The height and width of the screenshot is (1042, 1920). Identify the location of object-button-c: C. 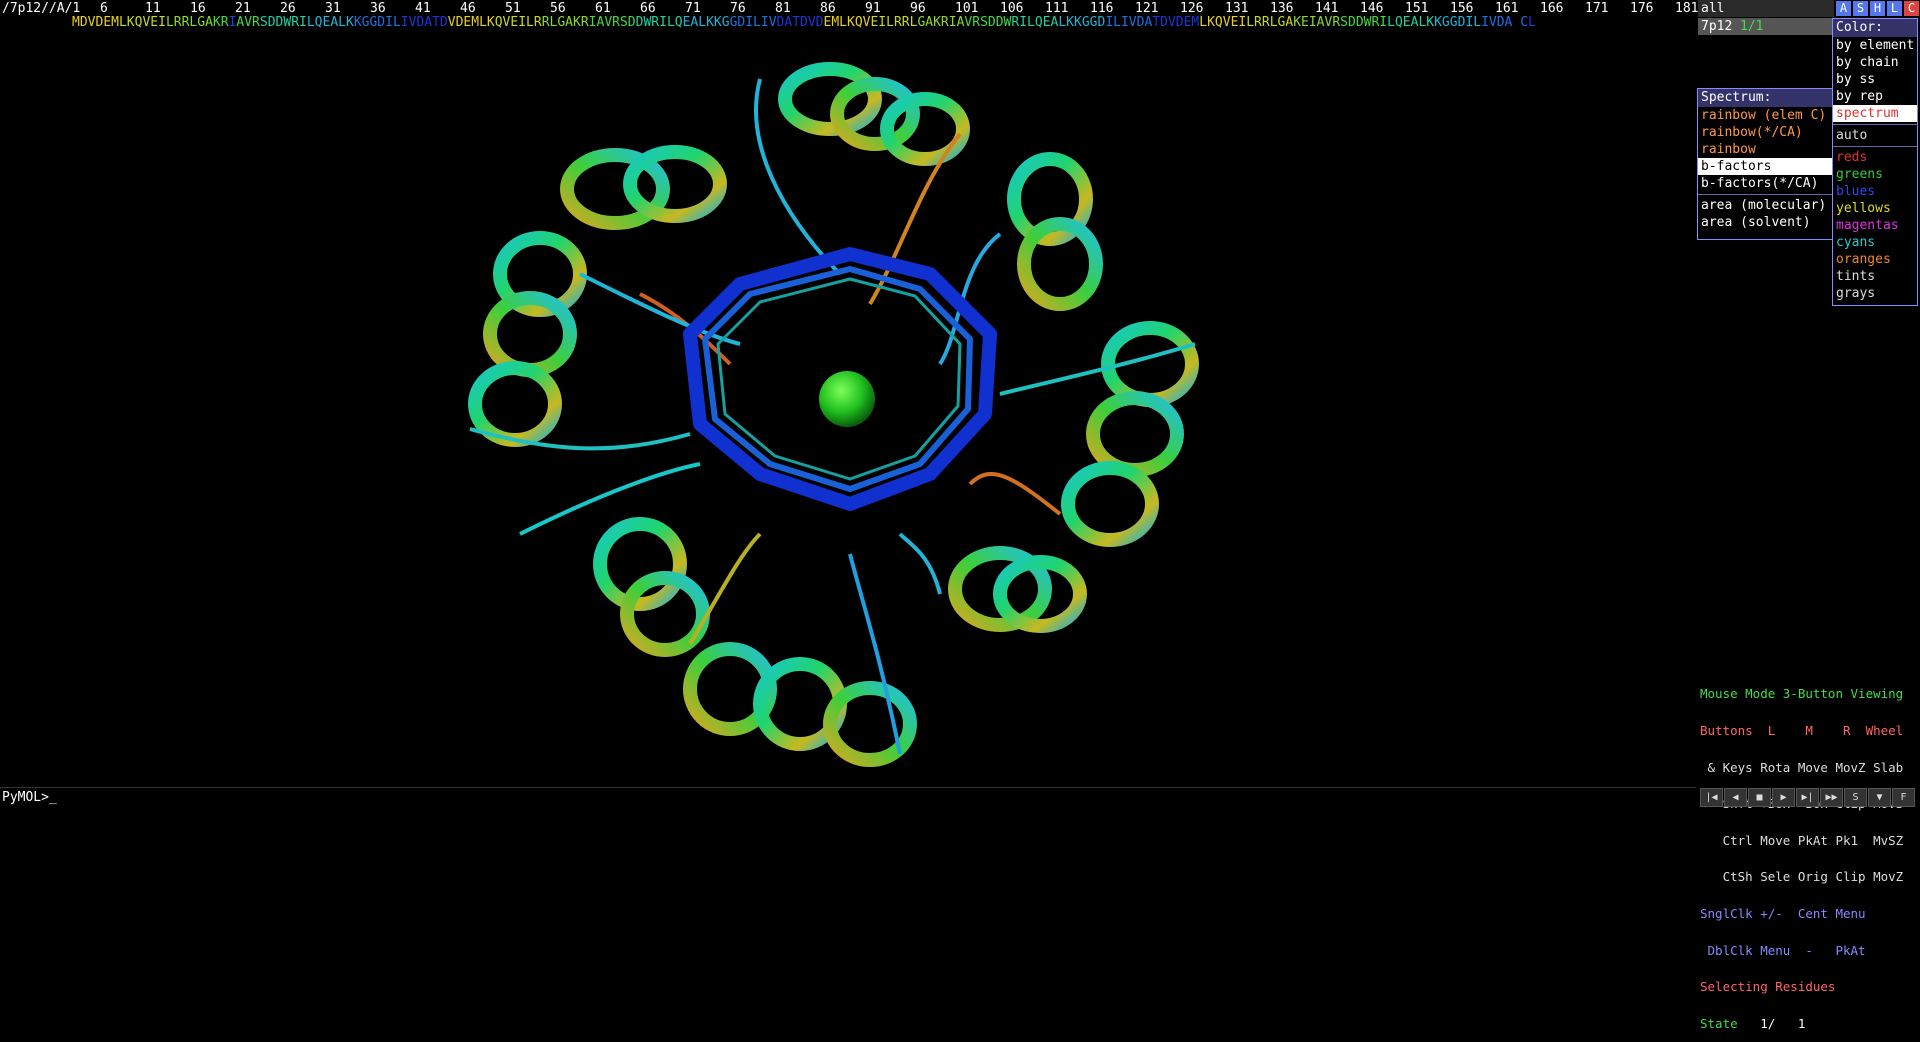
(1911, 8).